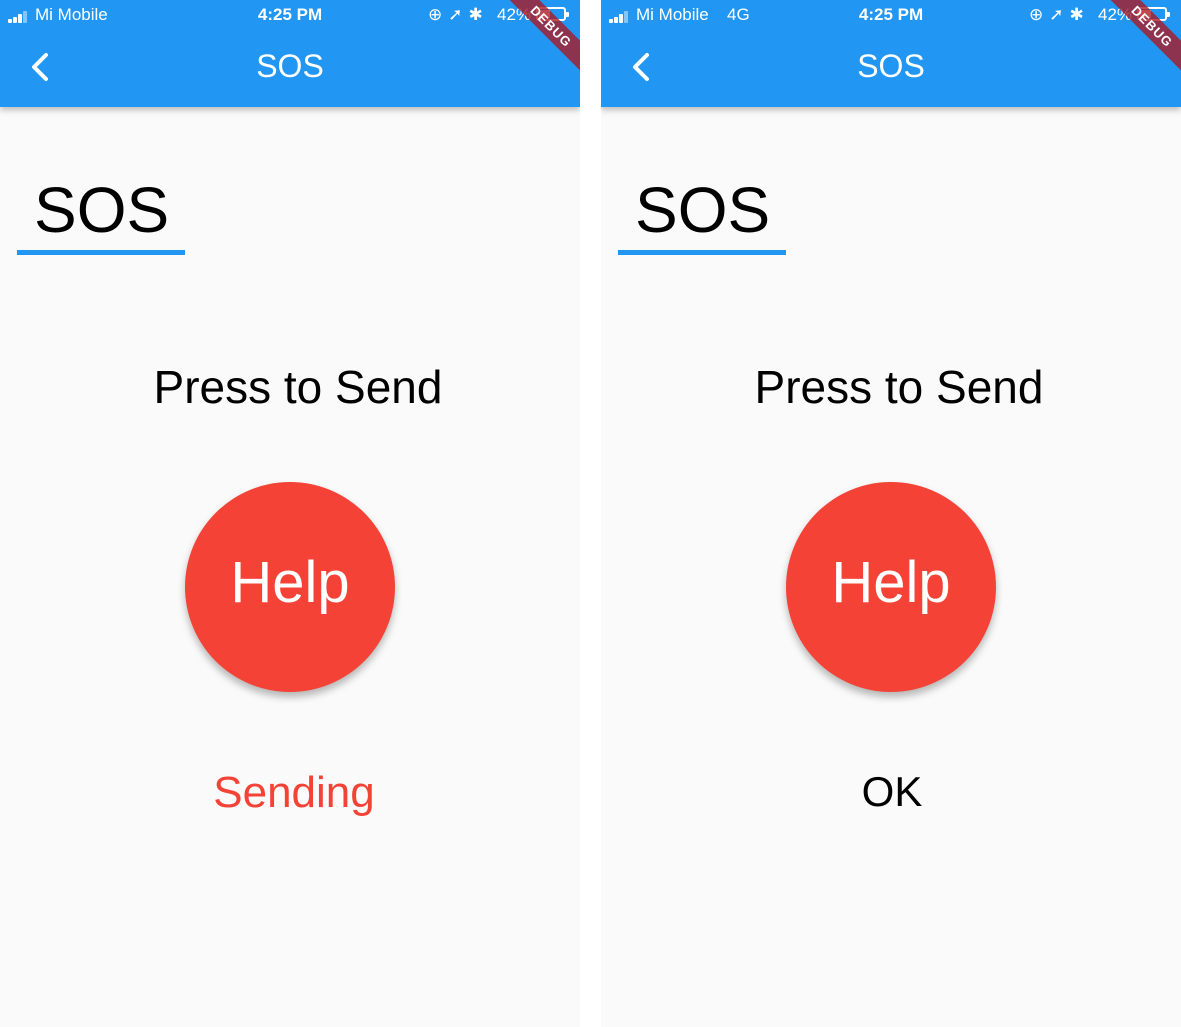 The image size is (1181, 1027). Describe the element at coordinates (892, 791) in the screenshot. I see `send-status-text: OK` at that location.